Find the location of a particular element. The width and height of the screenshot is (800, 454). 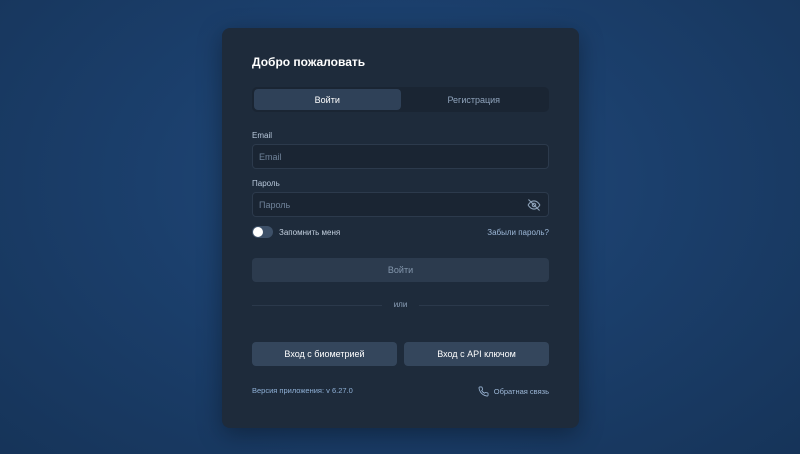

auth-tabs: Войти Регистрация is located at coordinates (400, 99).